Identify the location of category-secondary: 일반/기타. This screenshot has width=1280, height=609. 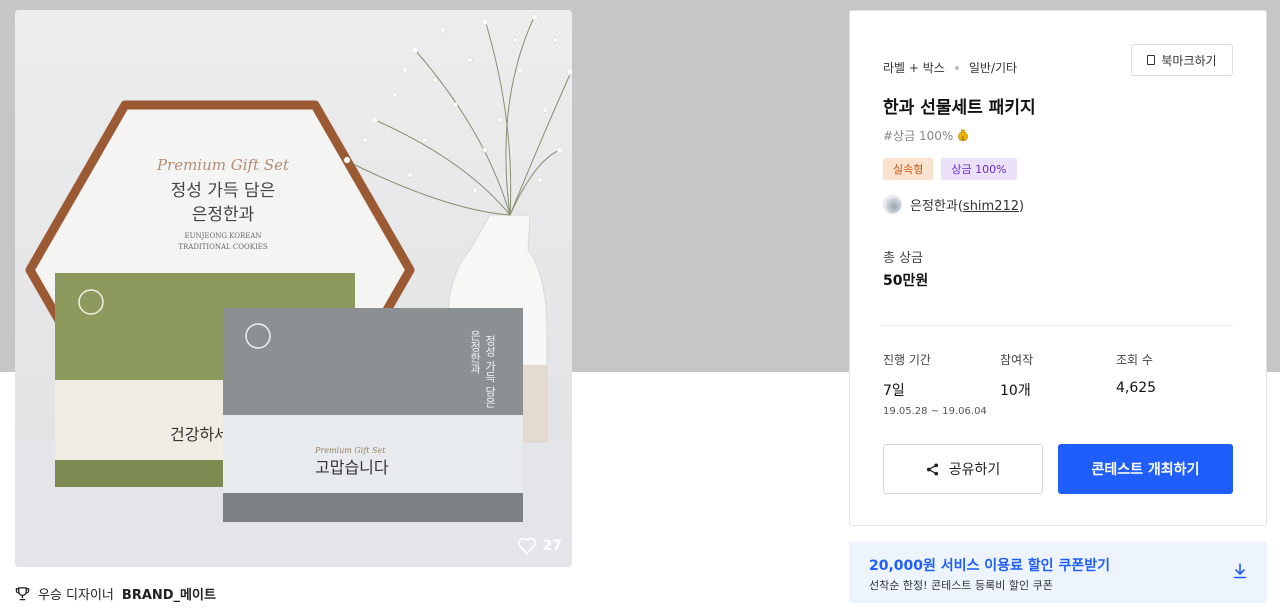
(993, 67).